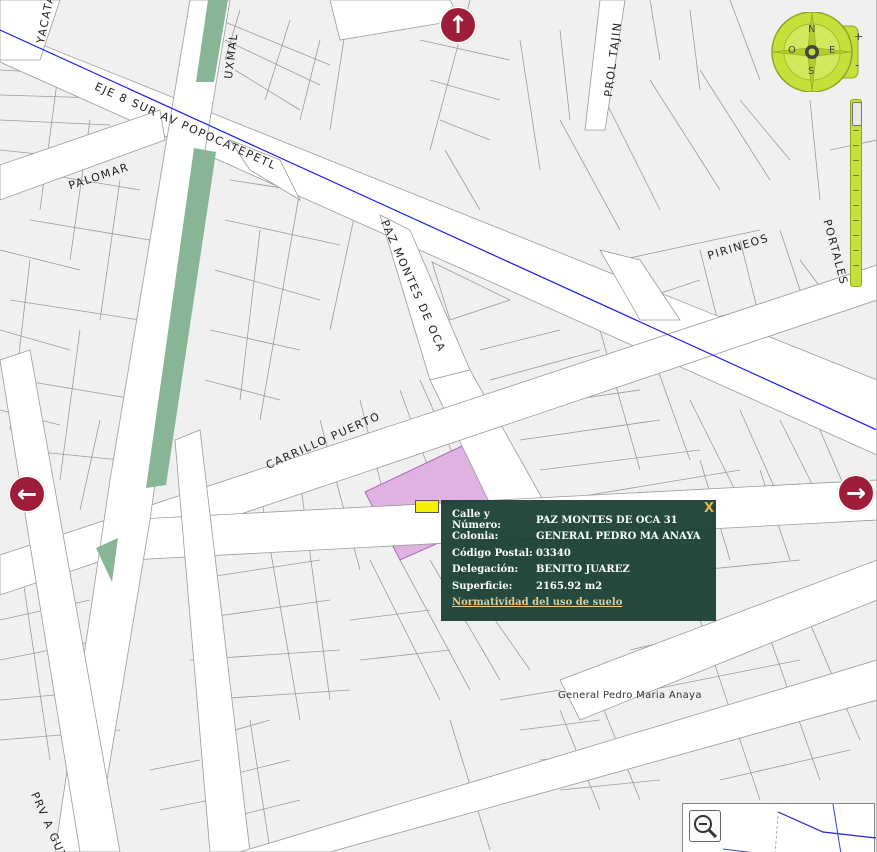  I want to click on compass-east-label: E, so click(832, 50).